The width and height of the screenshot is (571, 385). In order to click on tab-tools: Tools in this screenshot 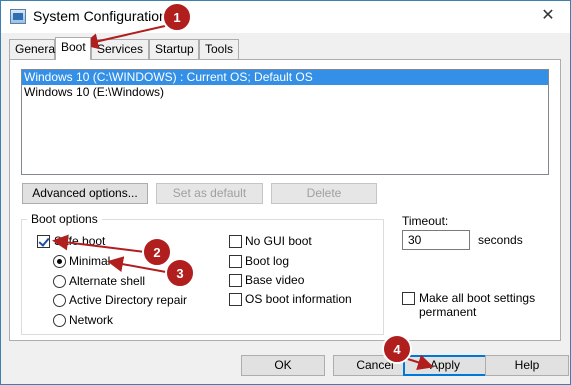, I will do `click(219, 49)`.